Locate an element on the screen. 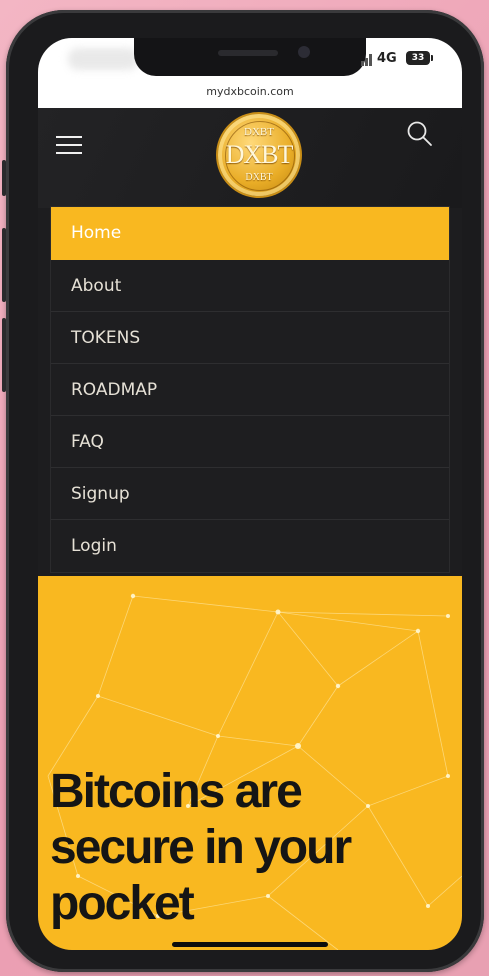 This screenshot has height=976, width=489. silent-switch is located at coordinates (4, 178).